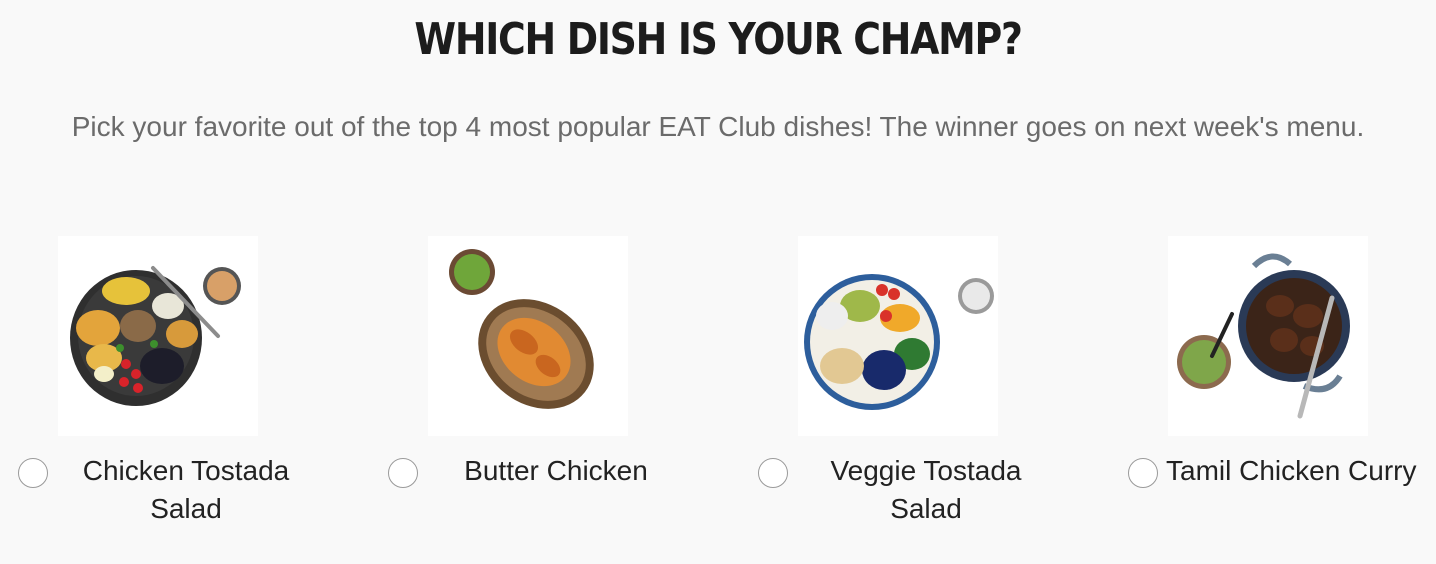 The width and height of the screenshot is (1436, 564). I want to click on option-label: Veggie Tostada Salad, so click(926, 489).